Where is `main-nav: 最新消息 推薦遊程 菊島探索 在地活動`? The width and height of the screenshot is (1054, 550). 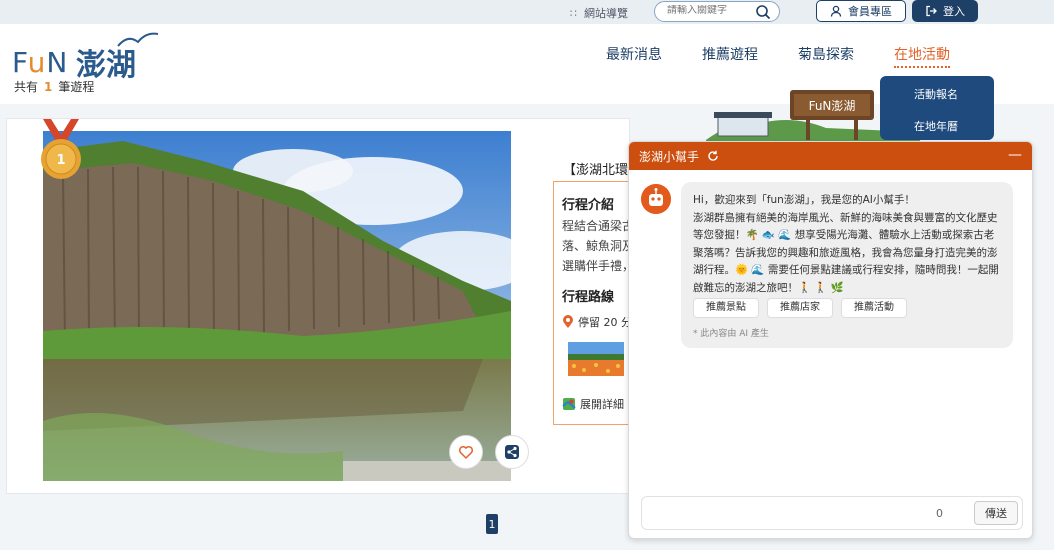
main-nav: 最新消息 推薦遊程 菊島探索 在地活動 is located at coordinates (778, 56).